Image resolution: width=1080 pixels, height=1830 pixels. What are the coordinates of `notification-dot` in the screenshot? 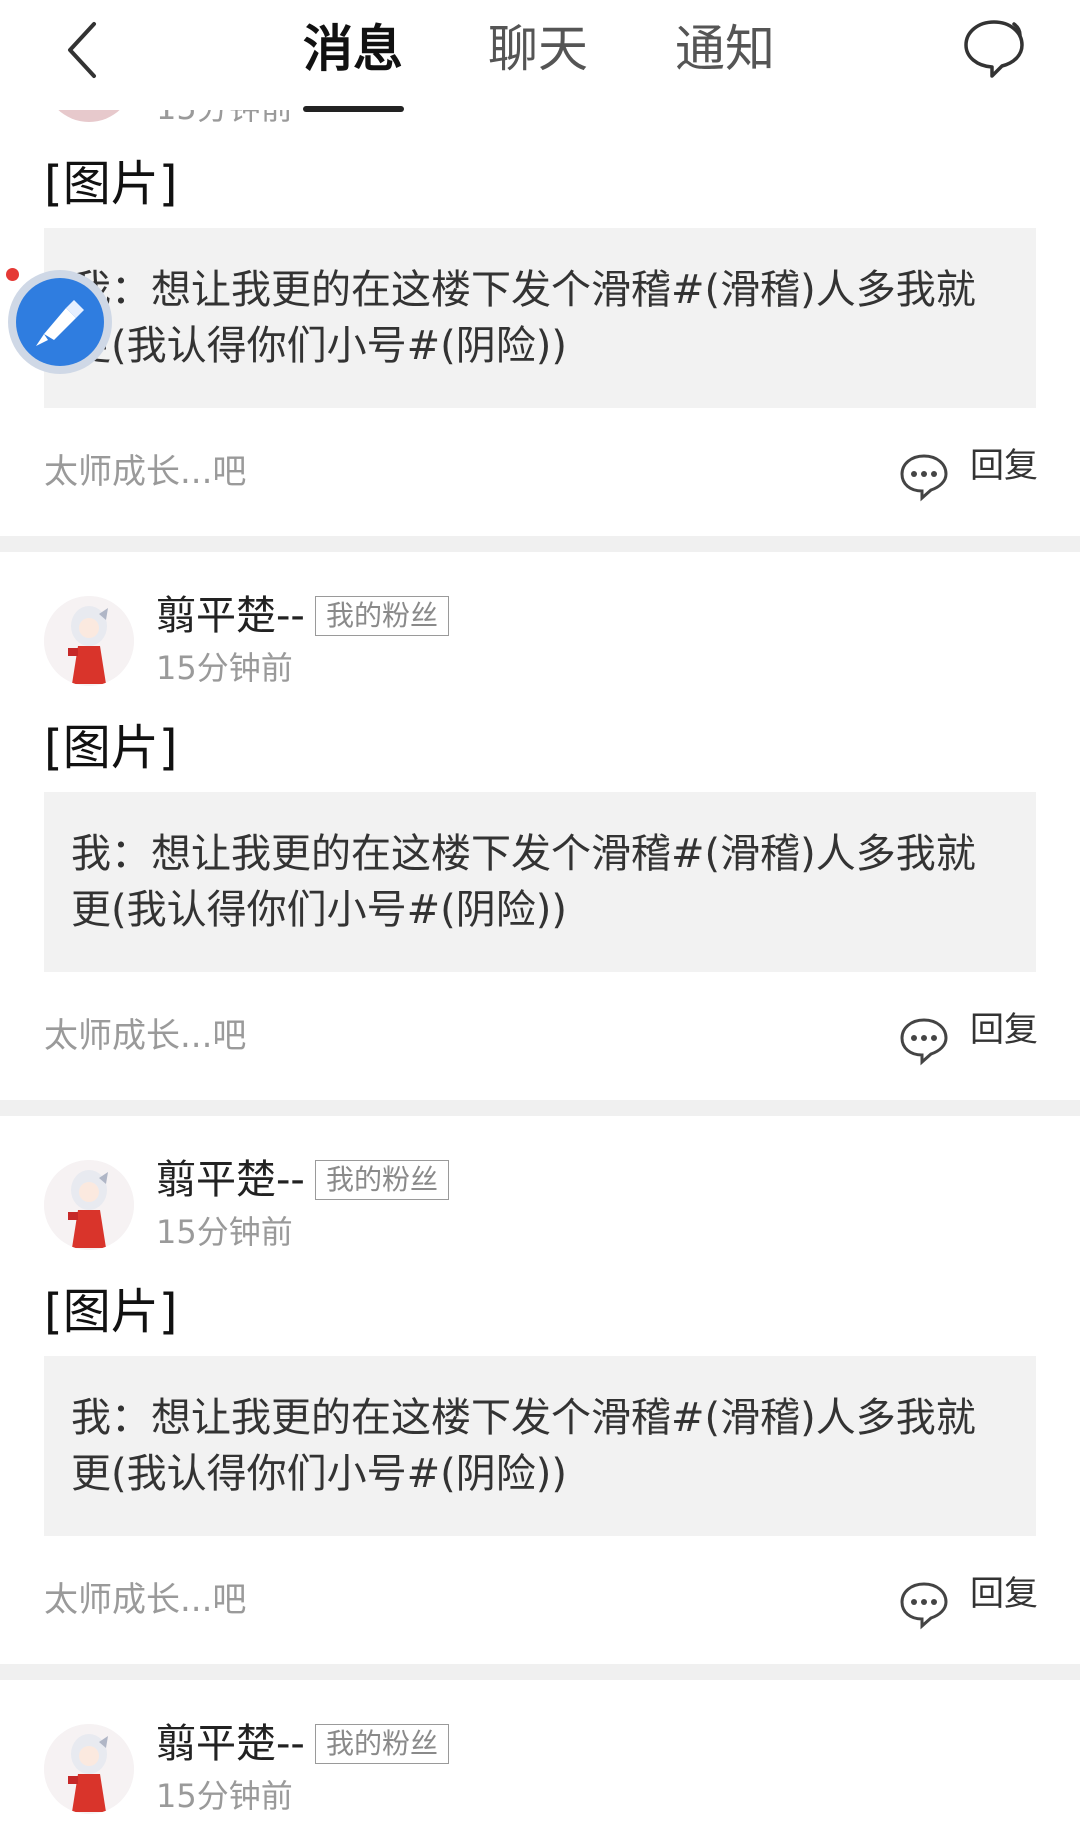 It's located at (12, 274).